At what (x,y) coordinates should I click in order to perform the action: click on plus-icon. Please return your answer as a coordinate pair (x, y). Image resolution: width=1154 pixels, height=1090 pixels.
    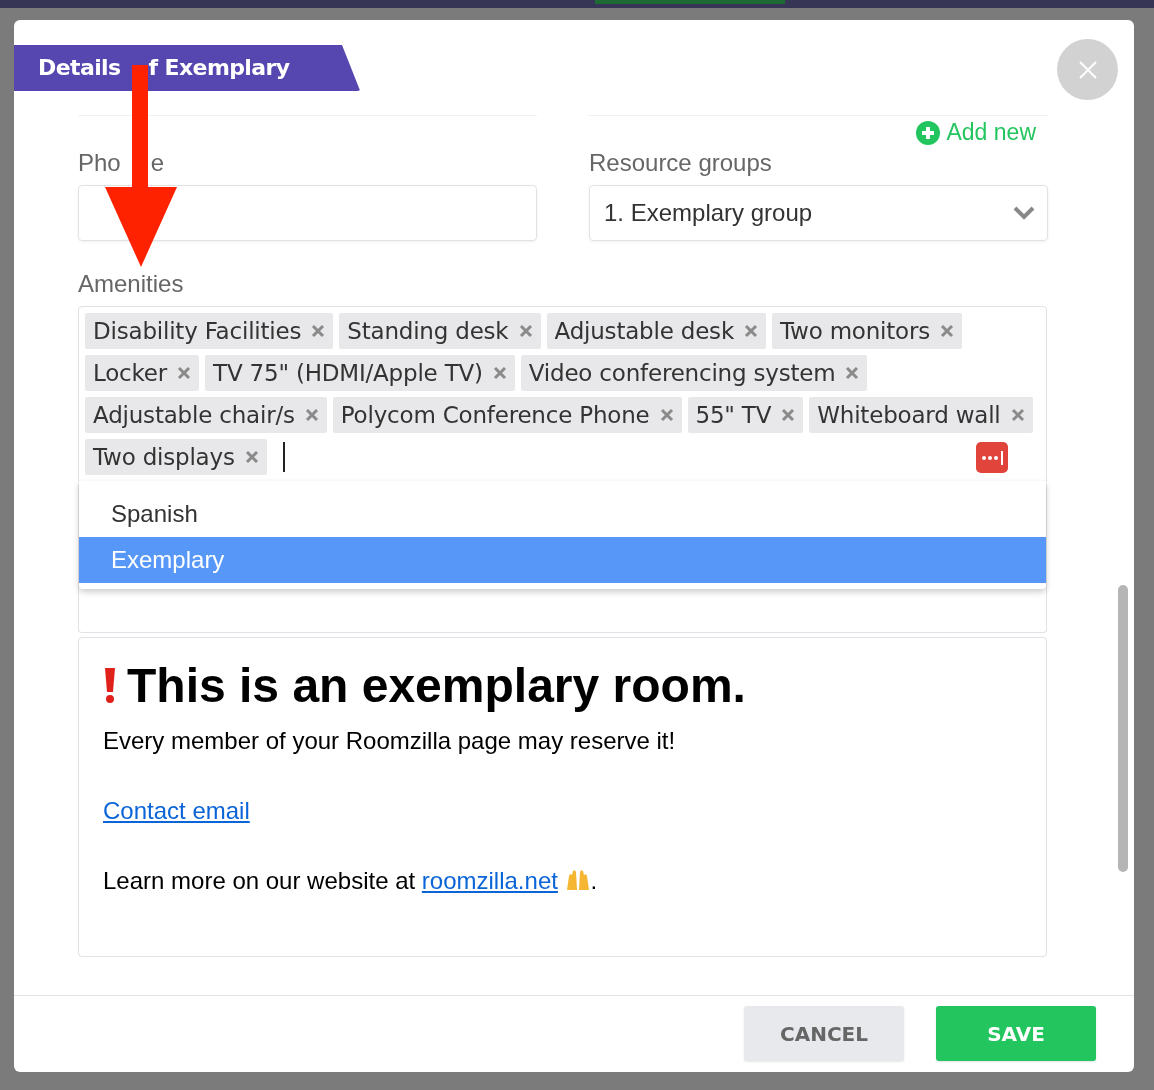
    Looking at the image, I should click on (928, 132).